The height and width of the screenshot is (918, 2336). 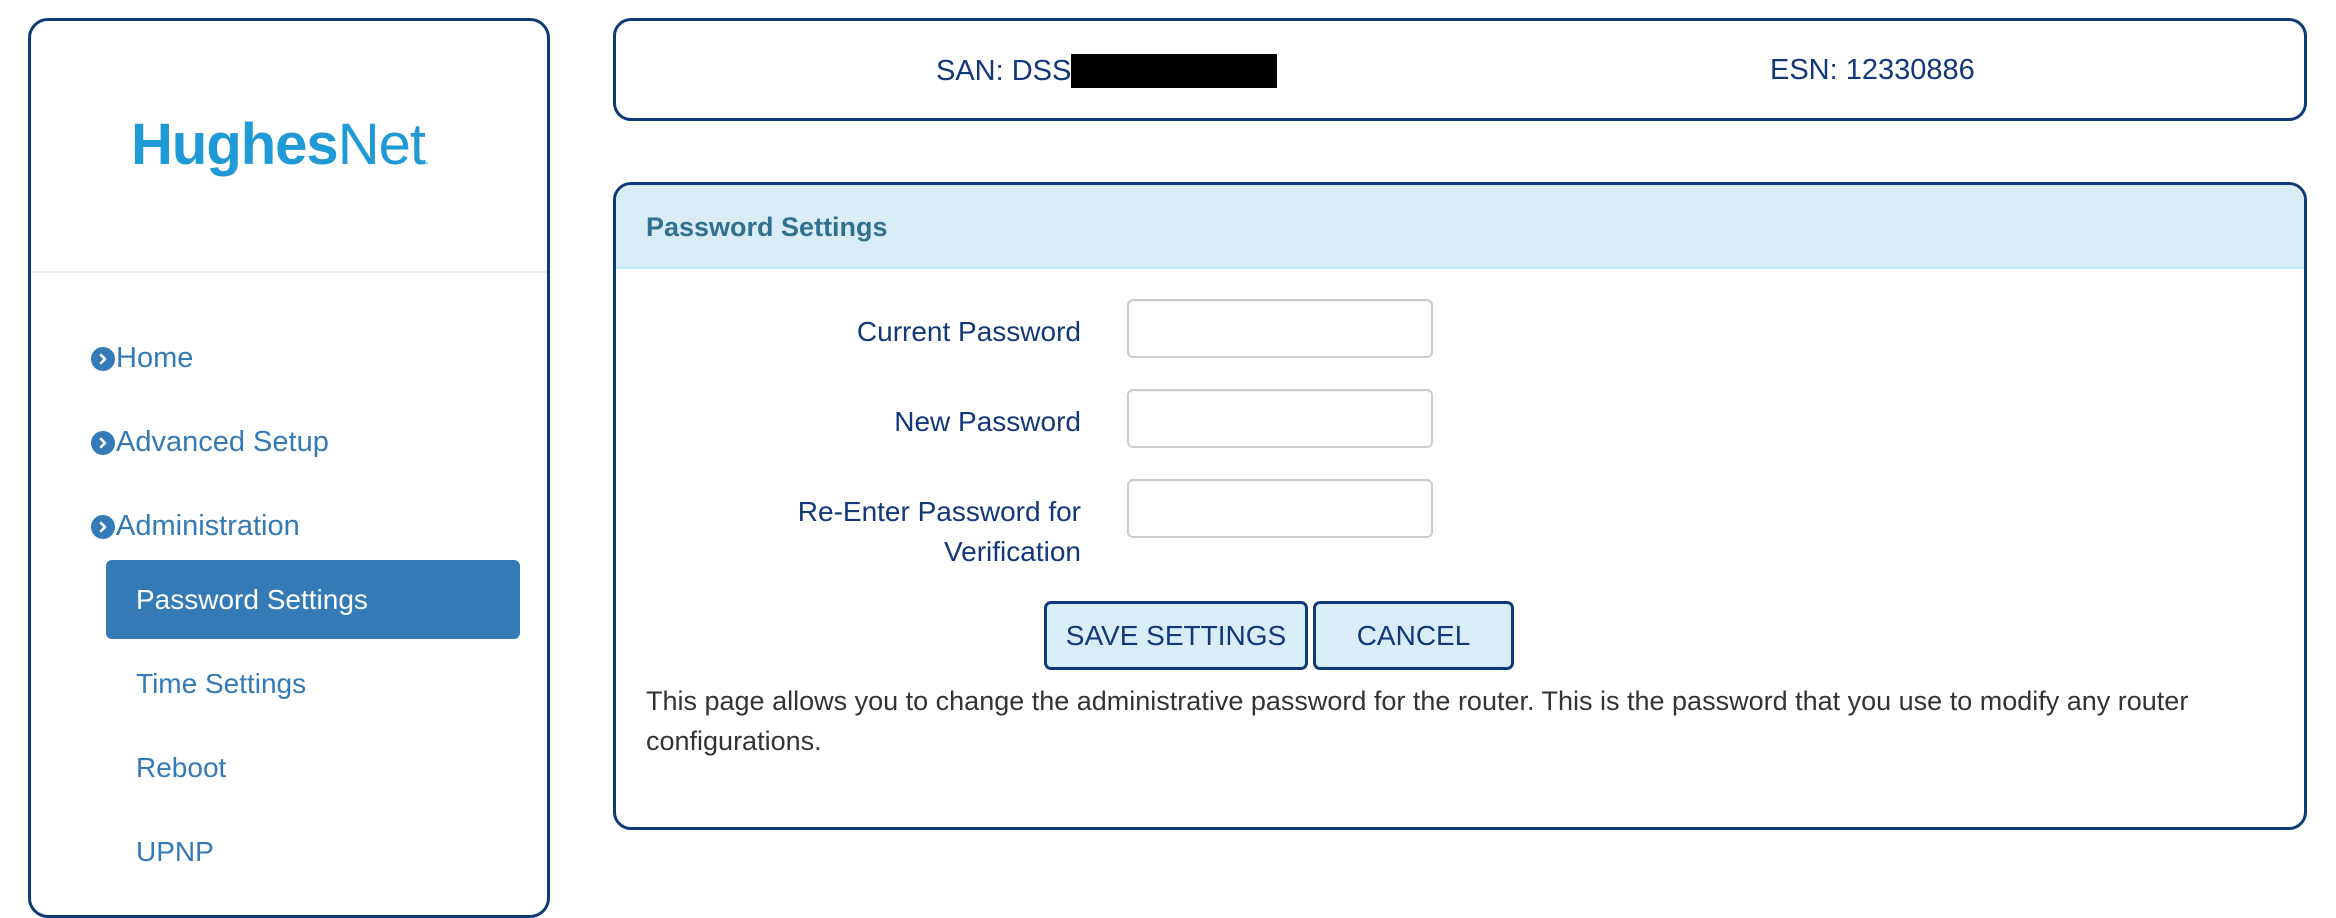 I want to click on device-info-card: SAN: DSS ESN: 12330886, so click(x=1460, y=69).